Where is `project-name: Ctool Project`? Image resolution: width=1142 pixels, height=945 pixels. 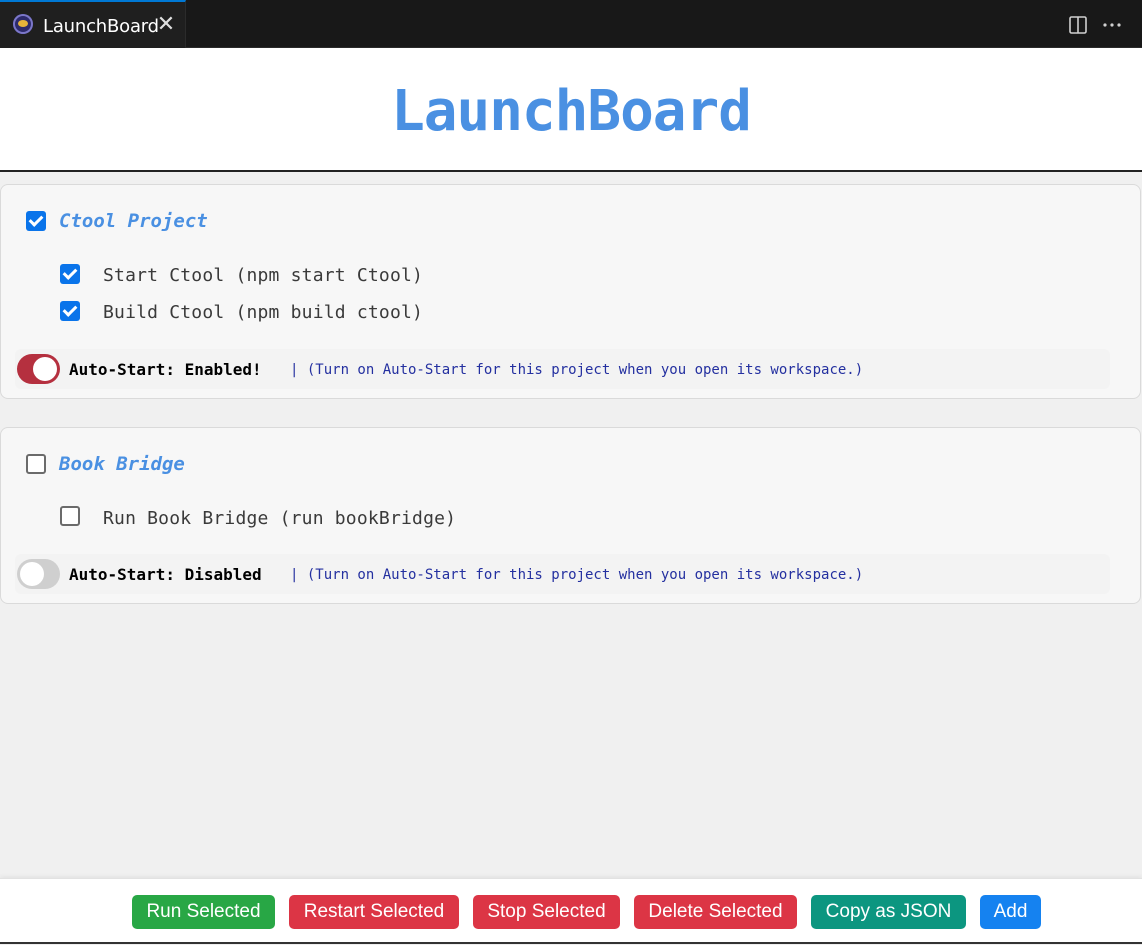
project-name: Ctool Project is located at coordinates (133, 221).